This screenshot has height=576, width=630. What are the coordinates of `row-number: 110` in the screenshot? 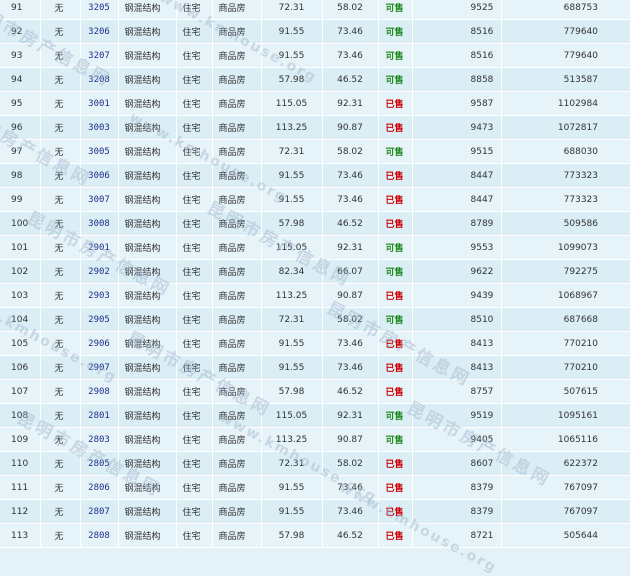 It's located at (20, 463).